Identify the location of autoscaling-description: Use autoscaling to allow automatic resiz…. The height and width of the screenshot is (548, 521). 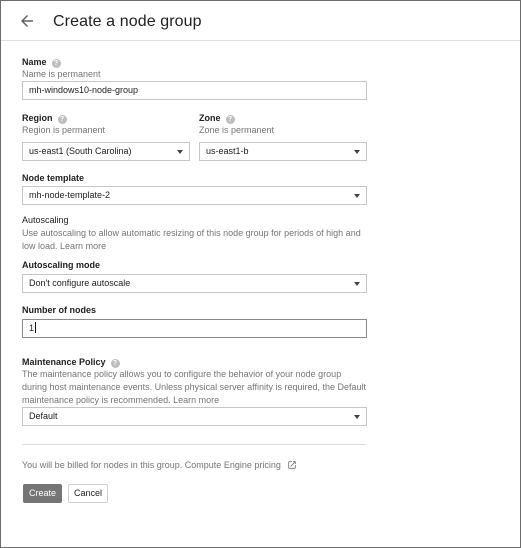
(191, 239).